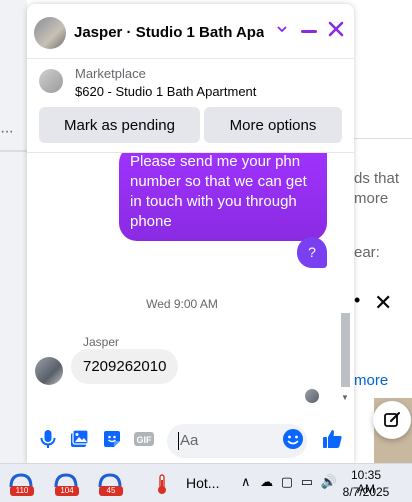 The image size is (412, 502). Describe the element at coordinates (345, 280) in the screenshot. I see `scrollbar: ▼` at that location.